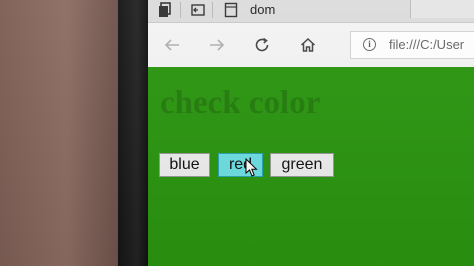 This screenshot has height=266, width=474. What do you see at coordinates (308, 45) in the screenshot?
I see `home-icon` at bounding box center [308, 45].